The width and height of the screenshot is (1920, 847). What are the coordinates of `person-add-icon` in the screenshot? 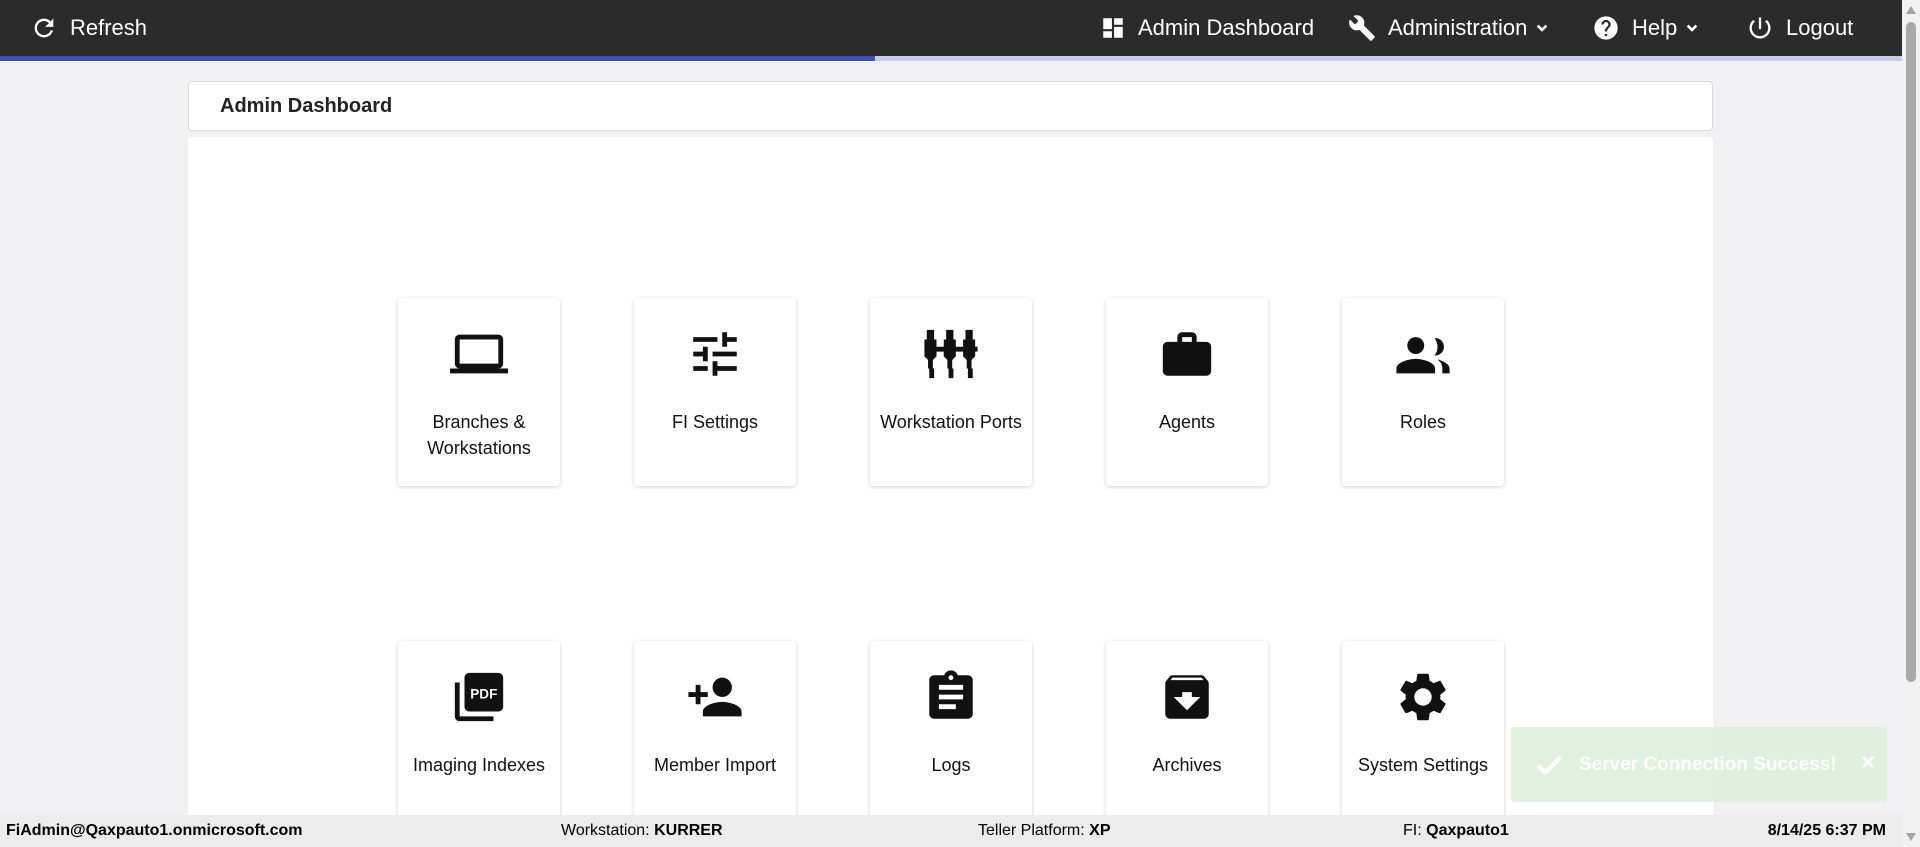 It's located at (715, 697).